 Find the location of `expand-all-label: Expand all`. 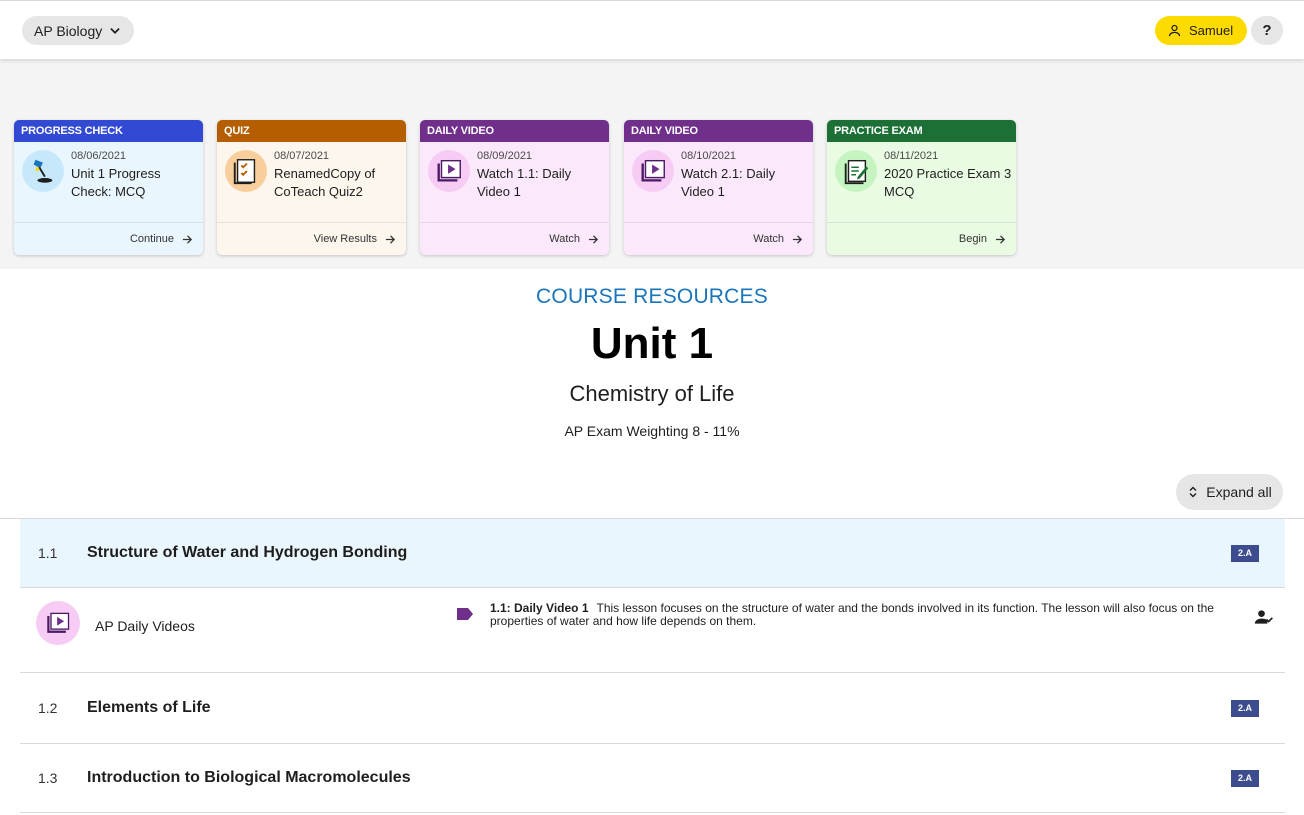

expand-all-label: Expand all is located at coordinates (1239, 492).